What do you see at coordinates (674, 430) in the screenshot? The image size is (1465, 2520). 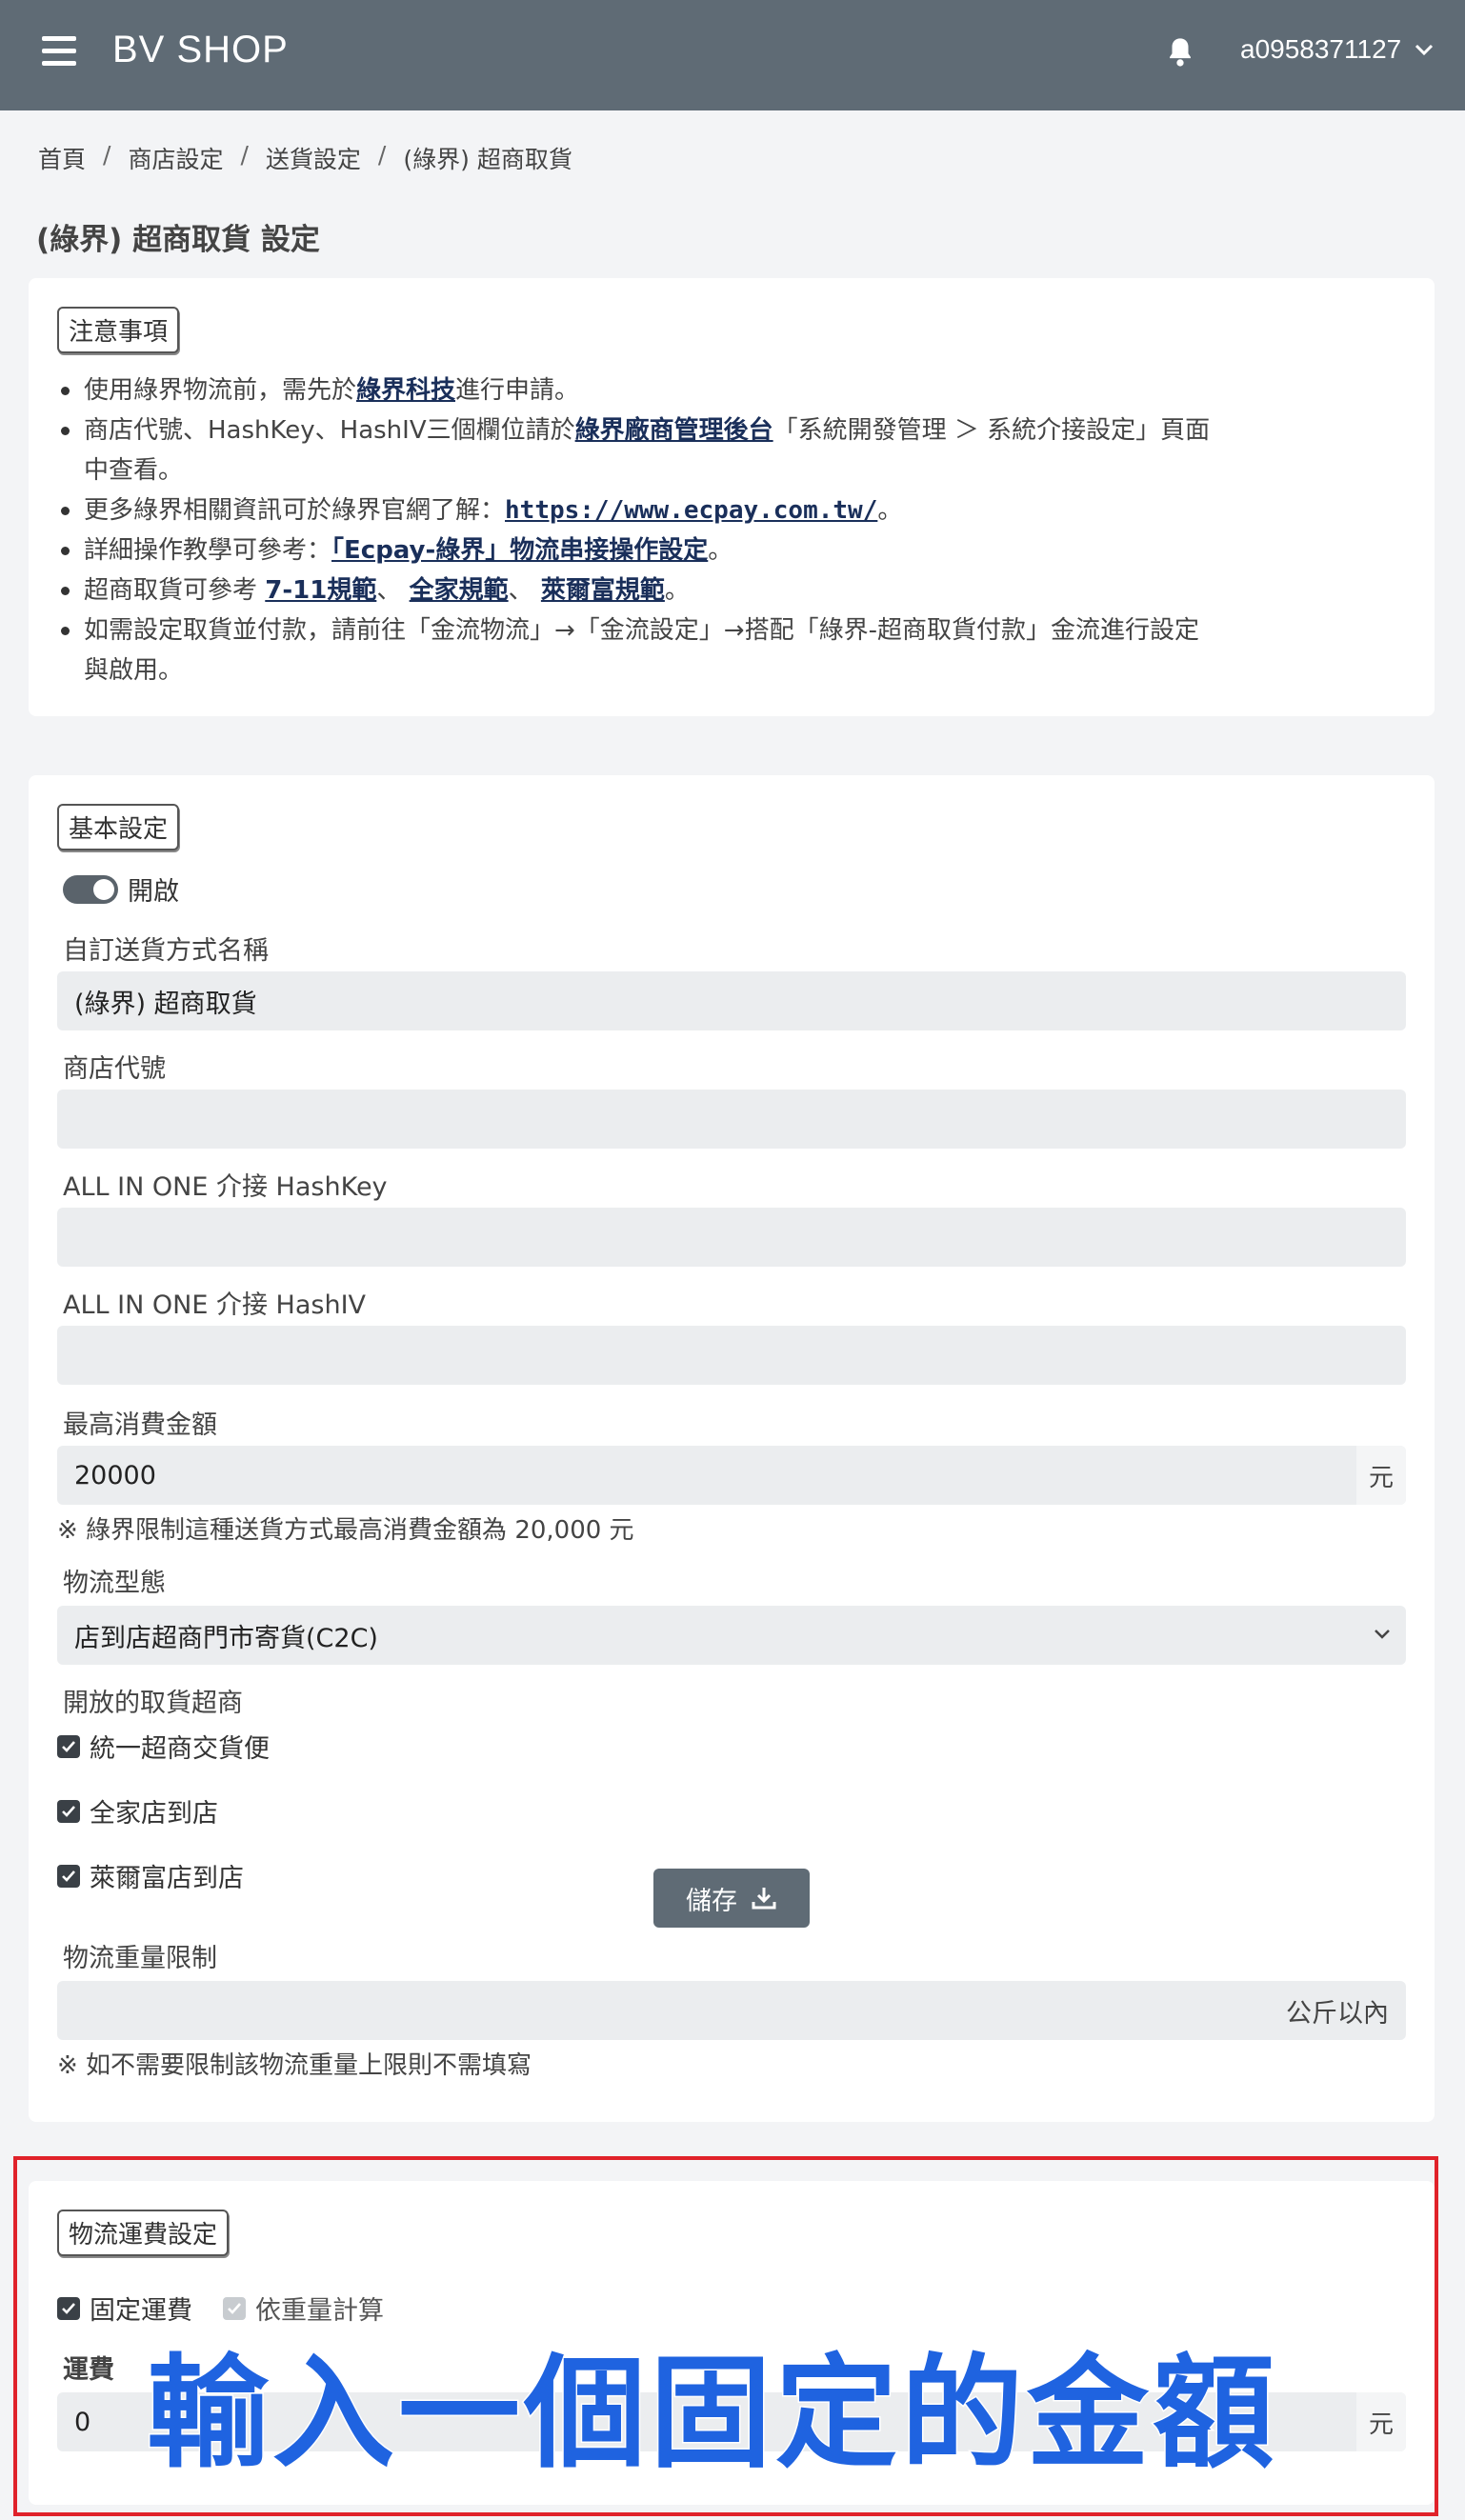 I see `ecpay-admin-link: 綠界廠商管理後台` at bounding box center [674, 430].